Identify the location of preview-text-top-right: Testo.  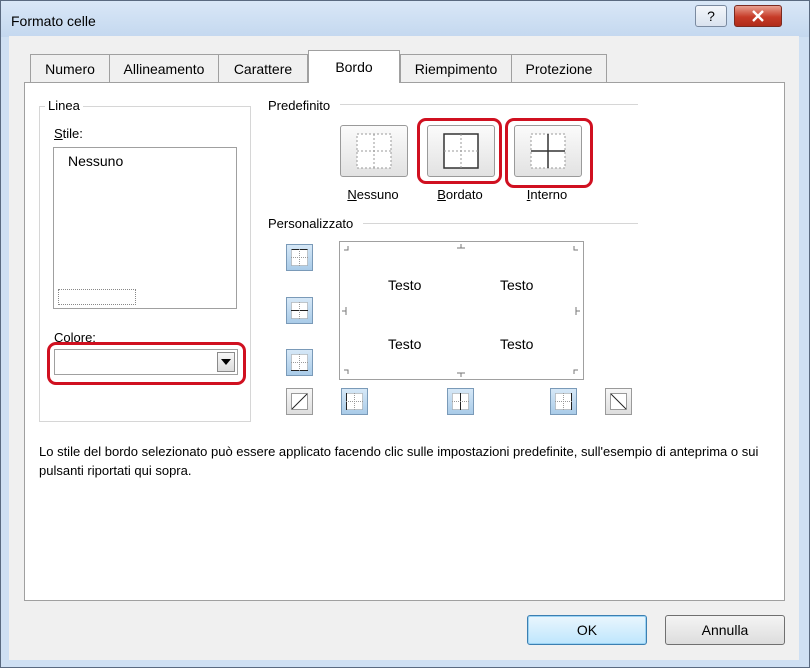
(517, 285).